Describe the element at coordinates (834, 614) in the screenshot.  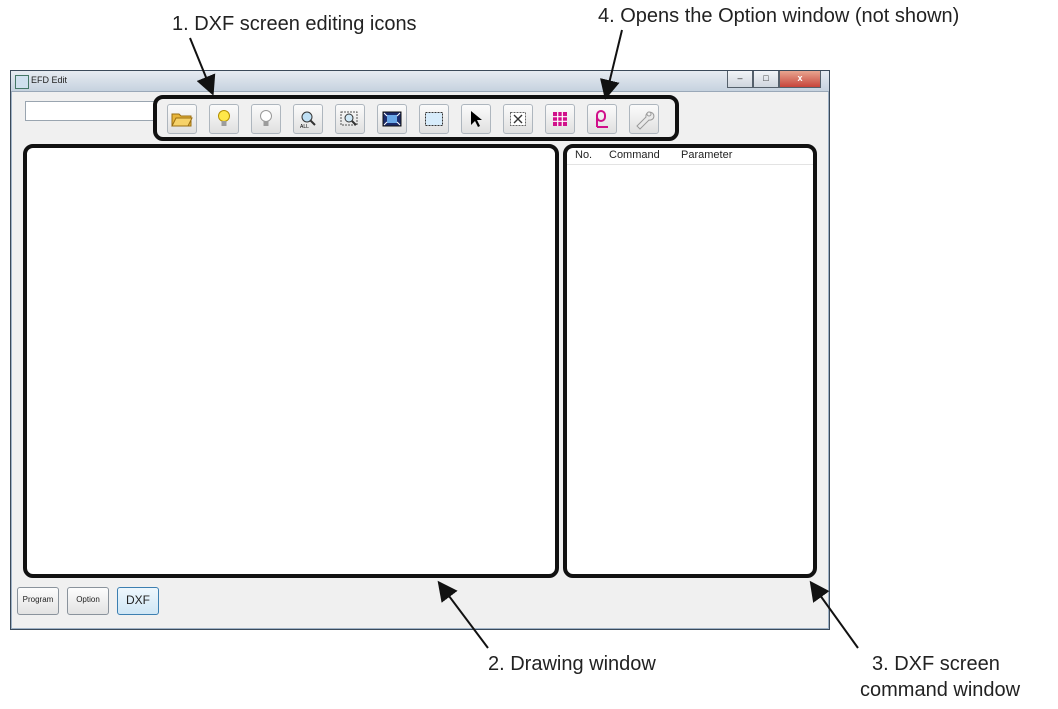
I see `arrow-command-window` at that location.